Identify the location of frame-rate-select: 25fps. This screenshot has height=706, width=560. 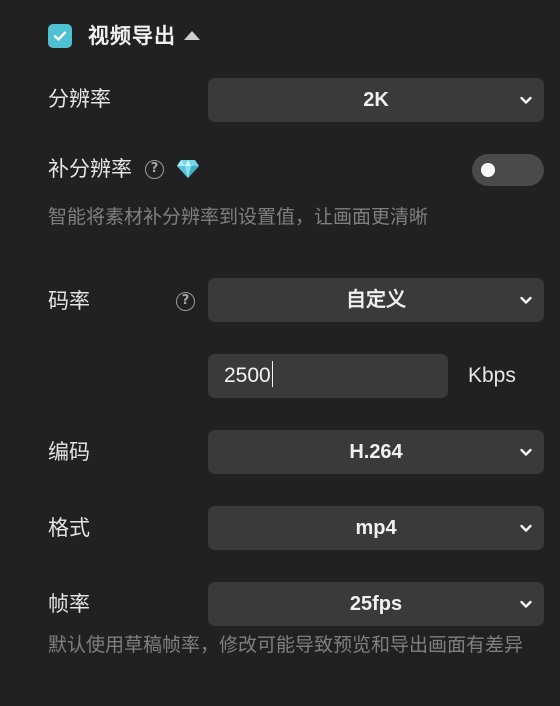
(376, 604).